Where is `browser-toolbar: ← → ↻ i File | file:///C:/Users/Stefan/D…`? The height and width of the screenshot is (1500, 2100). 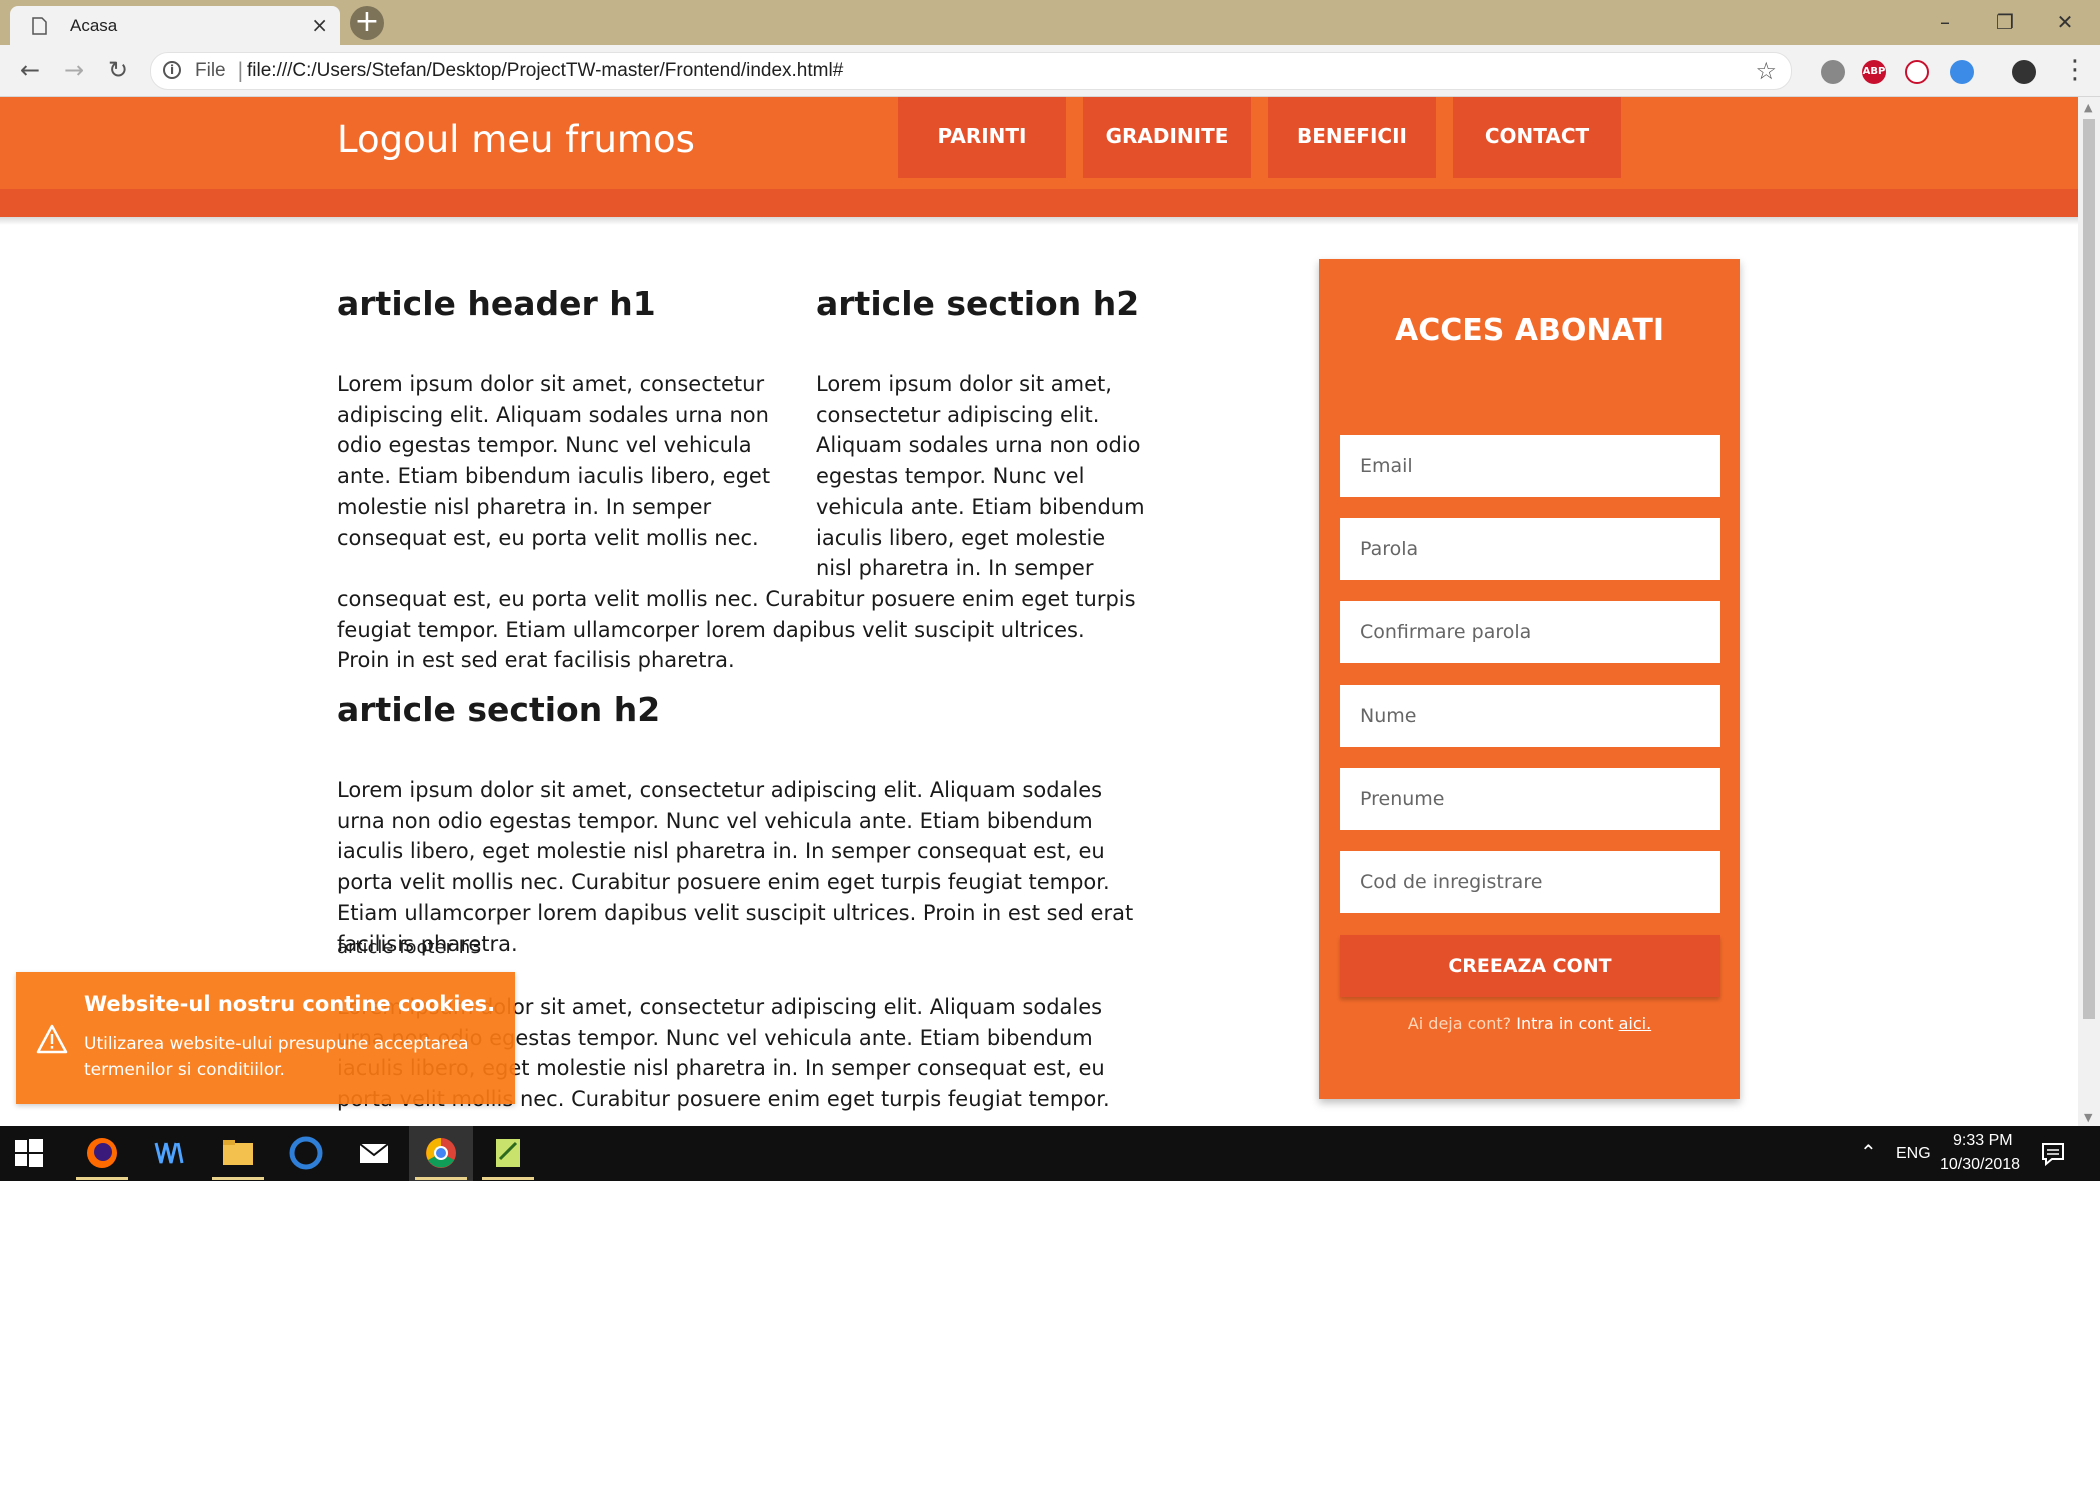
browser-toolbar: ← → ↻ i File | file:///C:/Users/Stefan/D… is located at coordinates (1050, 71).